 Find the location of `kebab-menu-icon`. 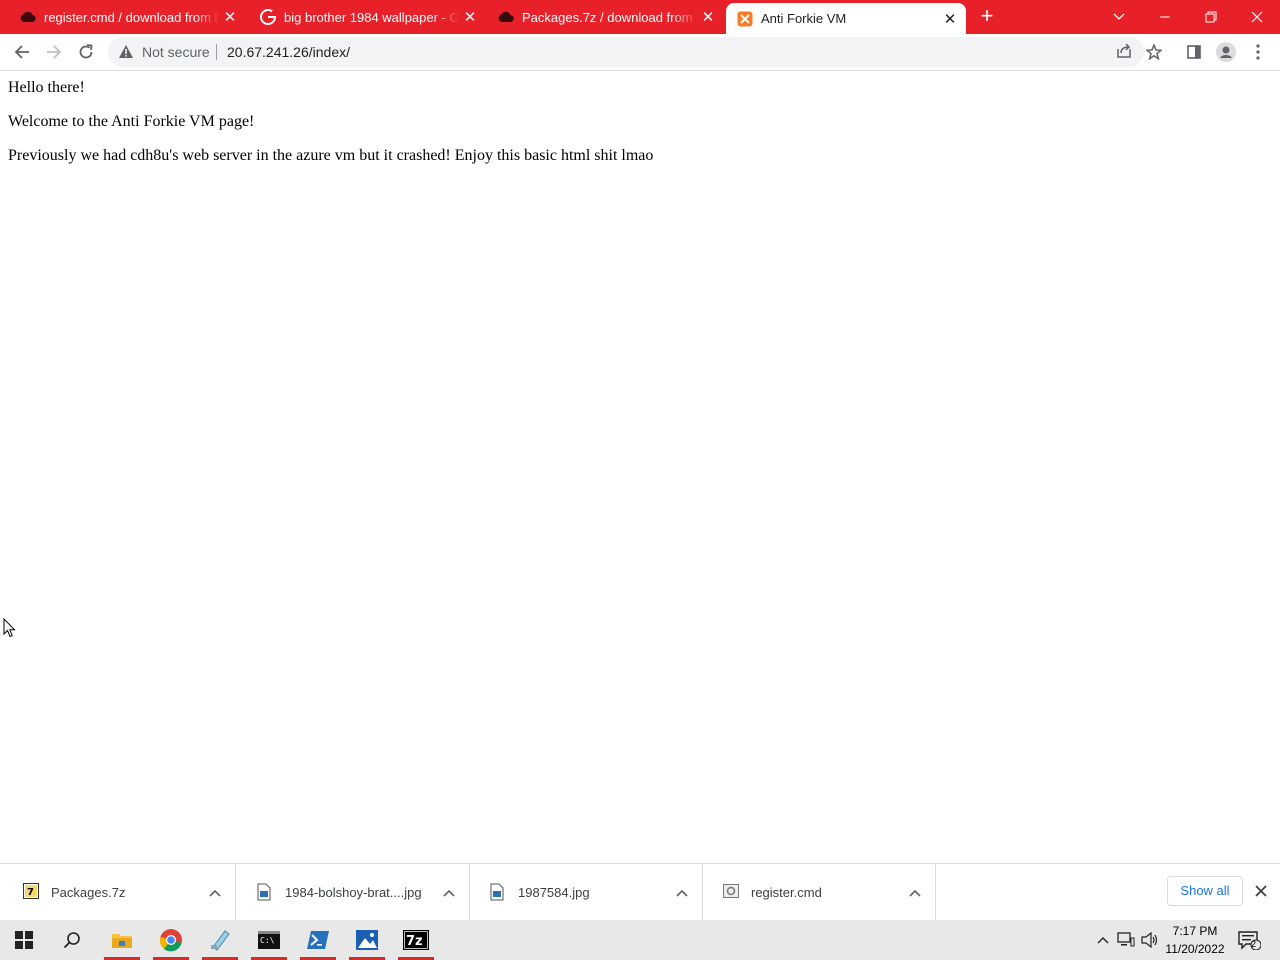

kebab-menu-icon is located at coordinates (1258, 52).